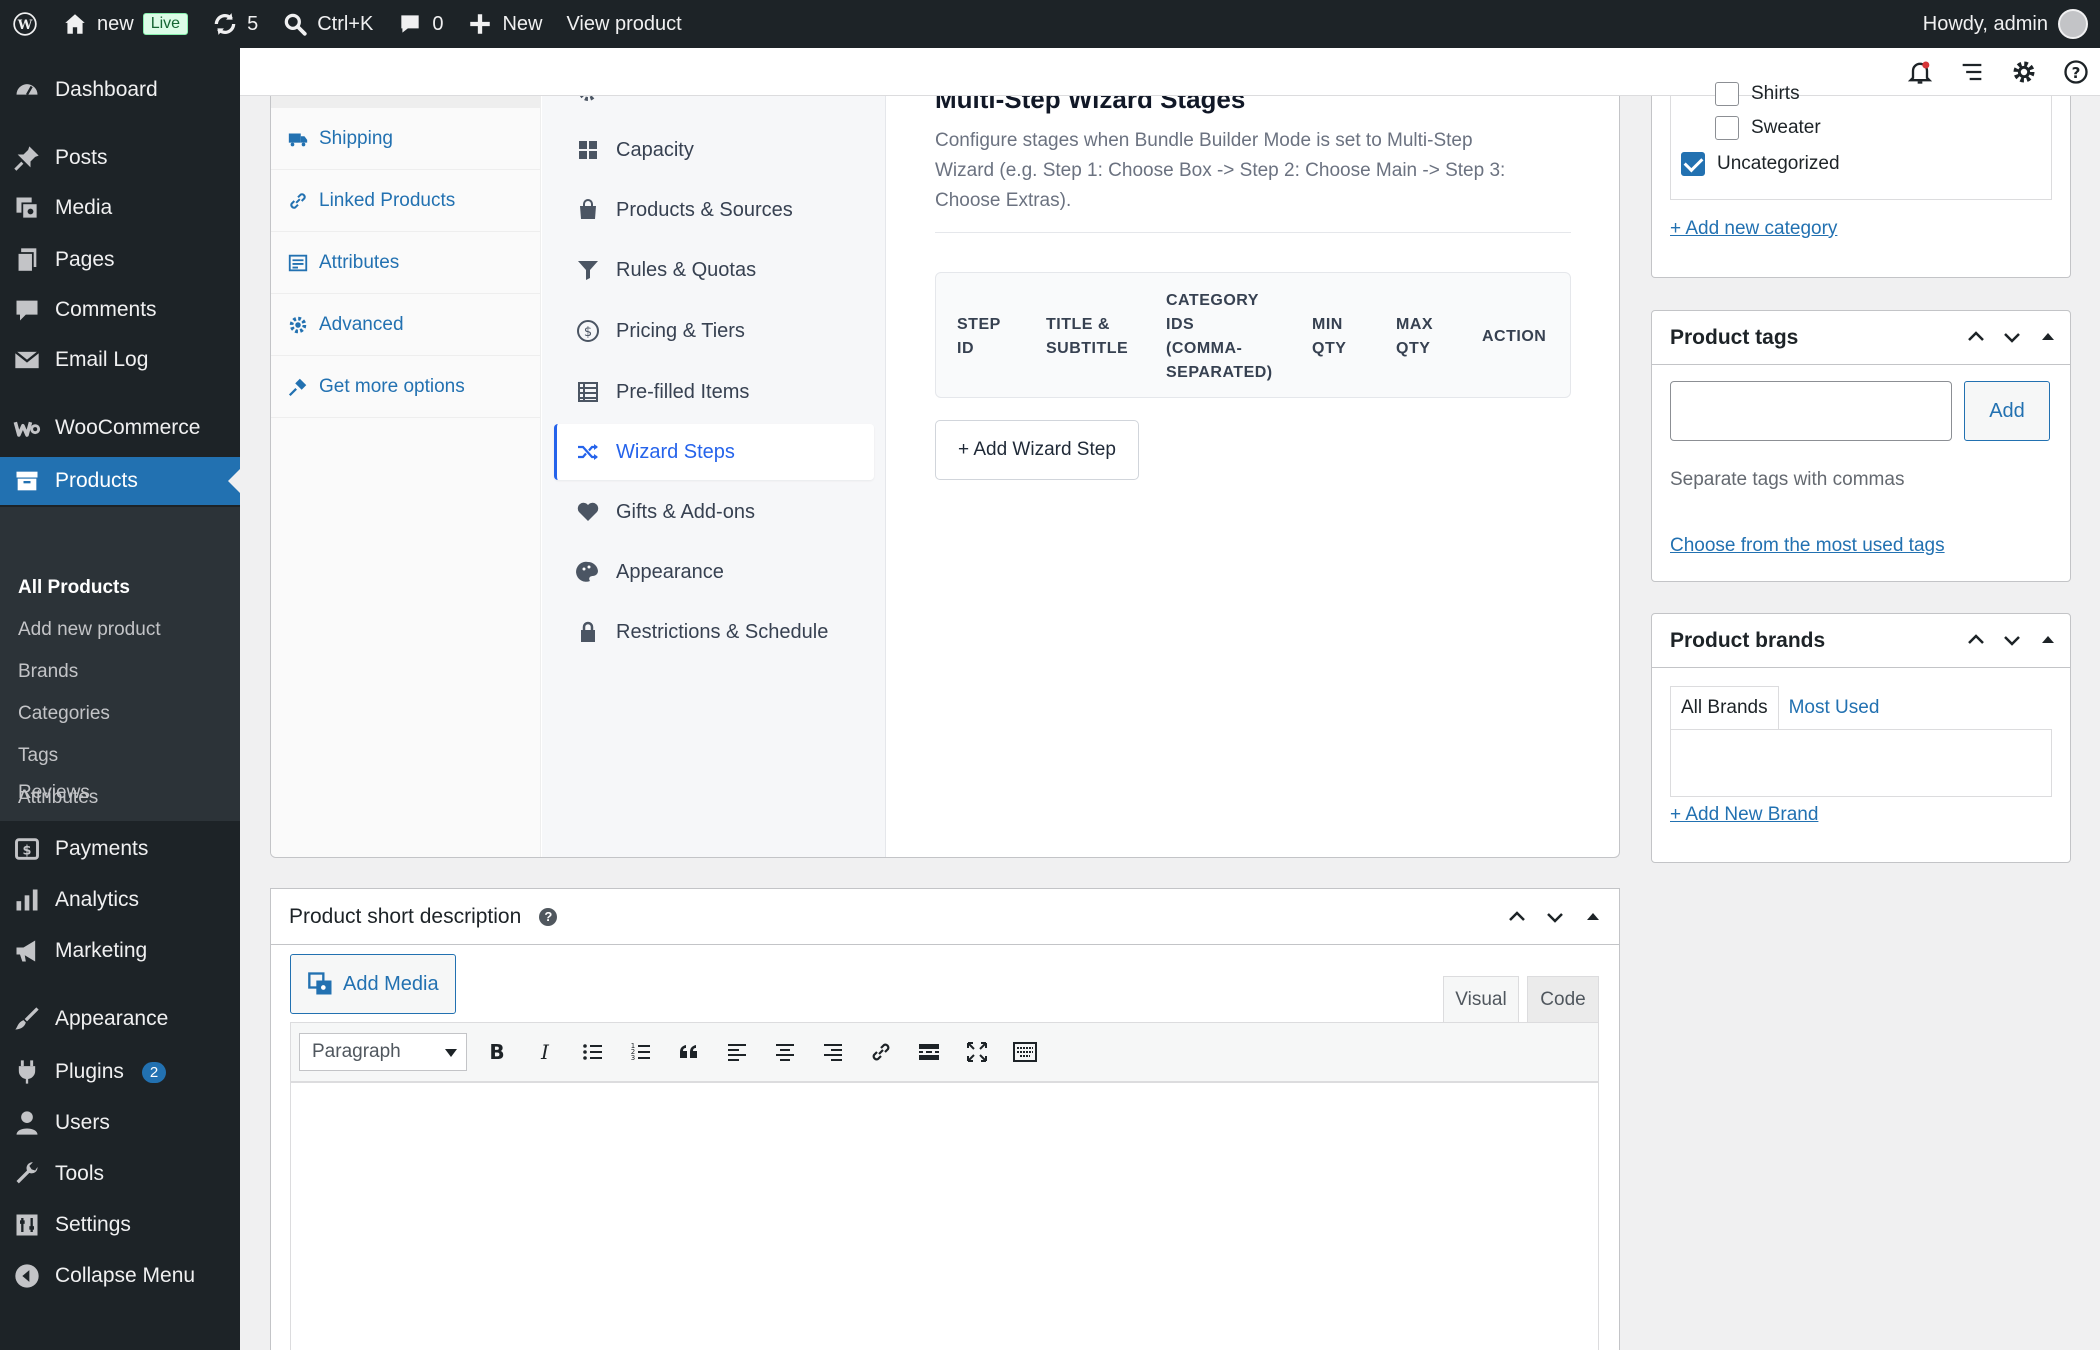 The width and height of the screenshot is (2100, 1350). What do you see at coordinates (1972, 72) in the screenshot?
I see `list-icon` at bounding box center [1972, 72].